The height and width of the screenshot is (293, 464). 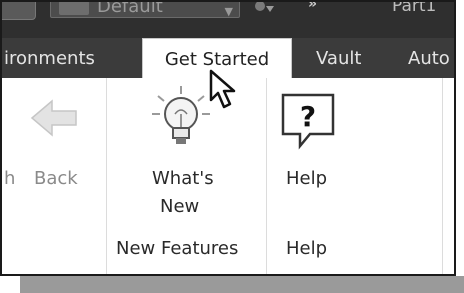 I want to click on panel-title-help: Help, so click(x=307, y=248).